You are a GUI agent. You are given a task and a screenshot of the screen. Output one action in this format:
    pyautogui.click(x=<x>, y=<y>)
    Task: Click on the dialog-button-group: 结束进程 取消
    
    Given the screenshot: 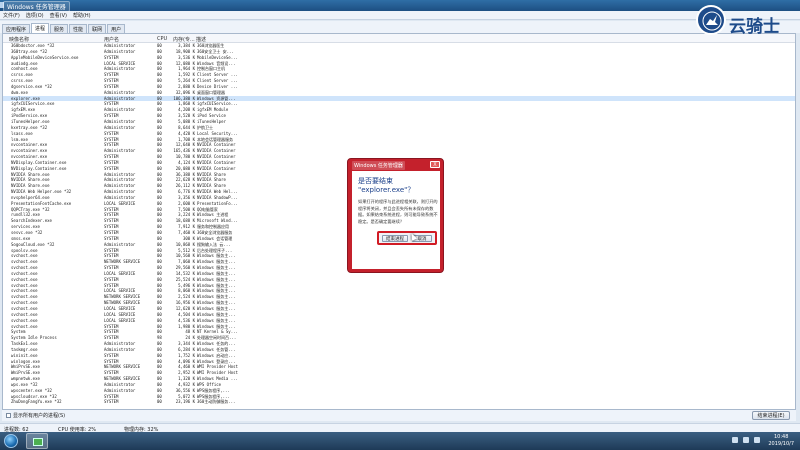 What is the action you would take?
    pyautogui.click(x=407, y=238)
    